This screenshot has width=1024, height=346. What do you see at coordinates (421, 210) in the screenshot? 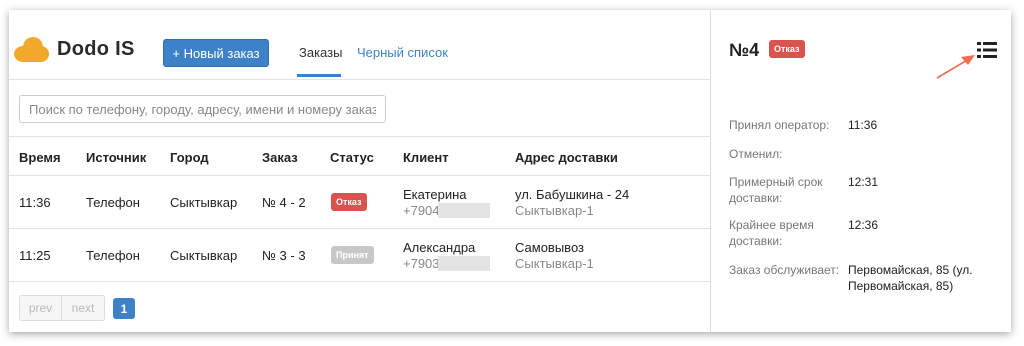
I see `row-client-phone: +7904` at bounding box center [421, 210].